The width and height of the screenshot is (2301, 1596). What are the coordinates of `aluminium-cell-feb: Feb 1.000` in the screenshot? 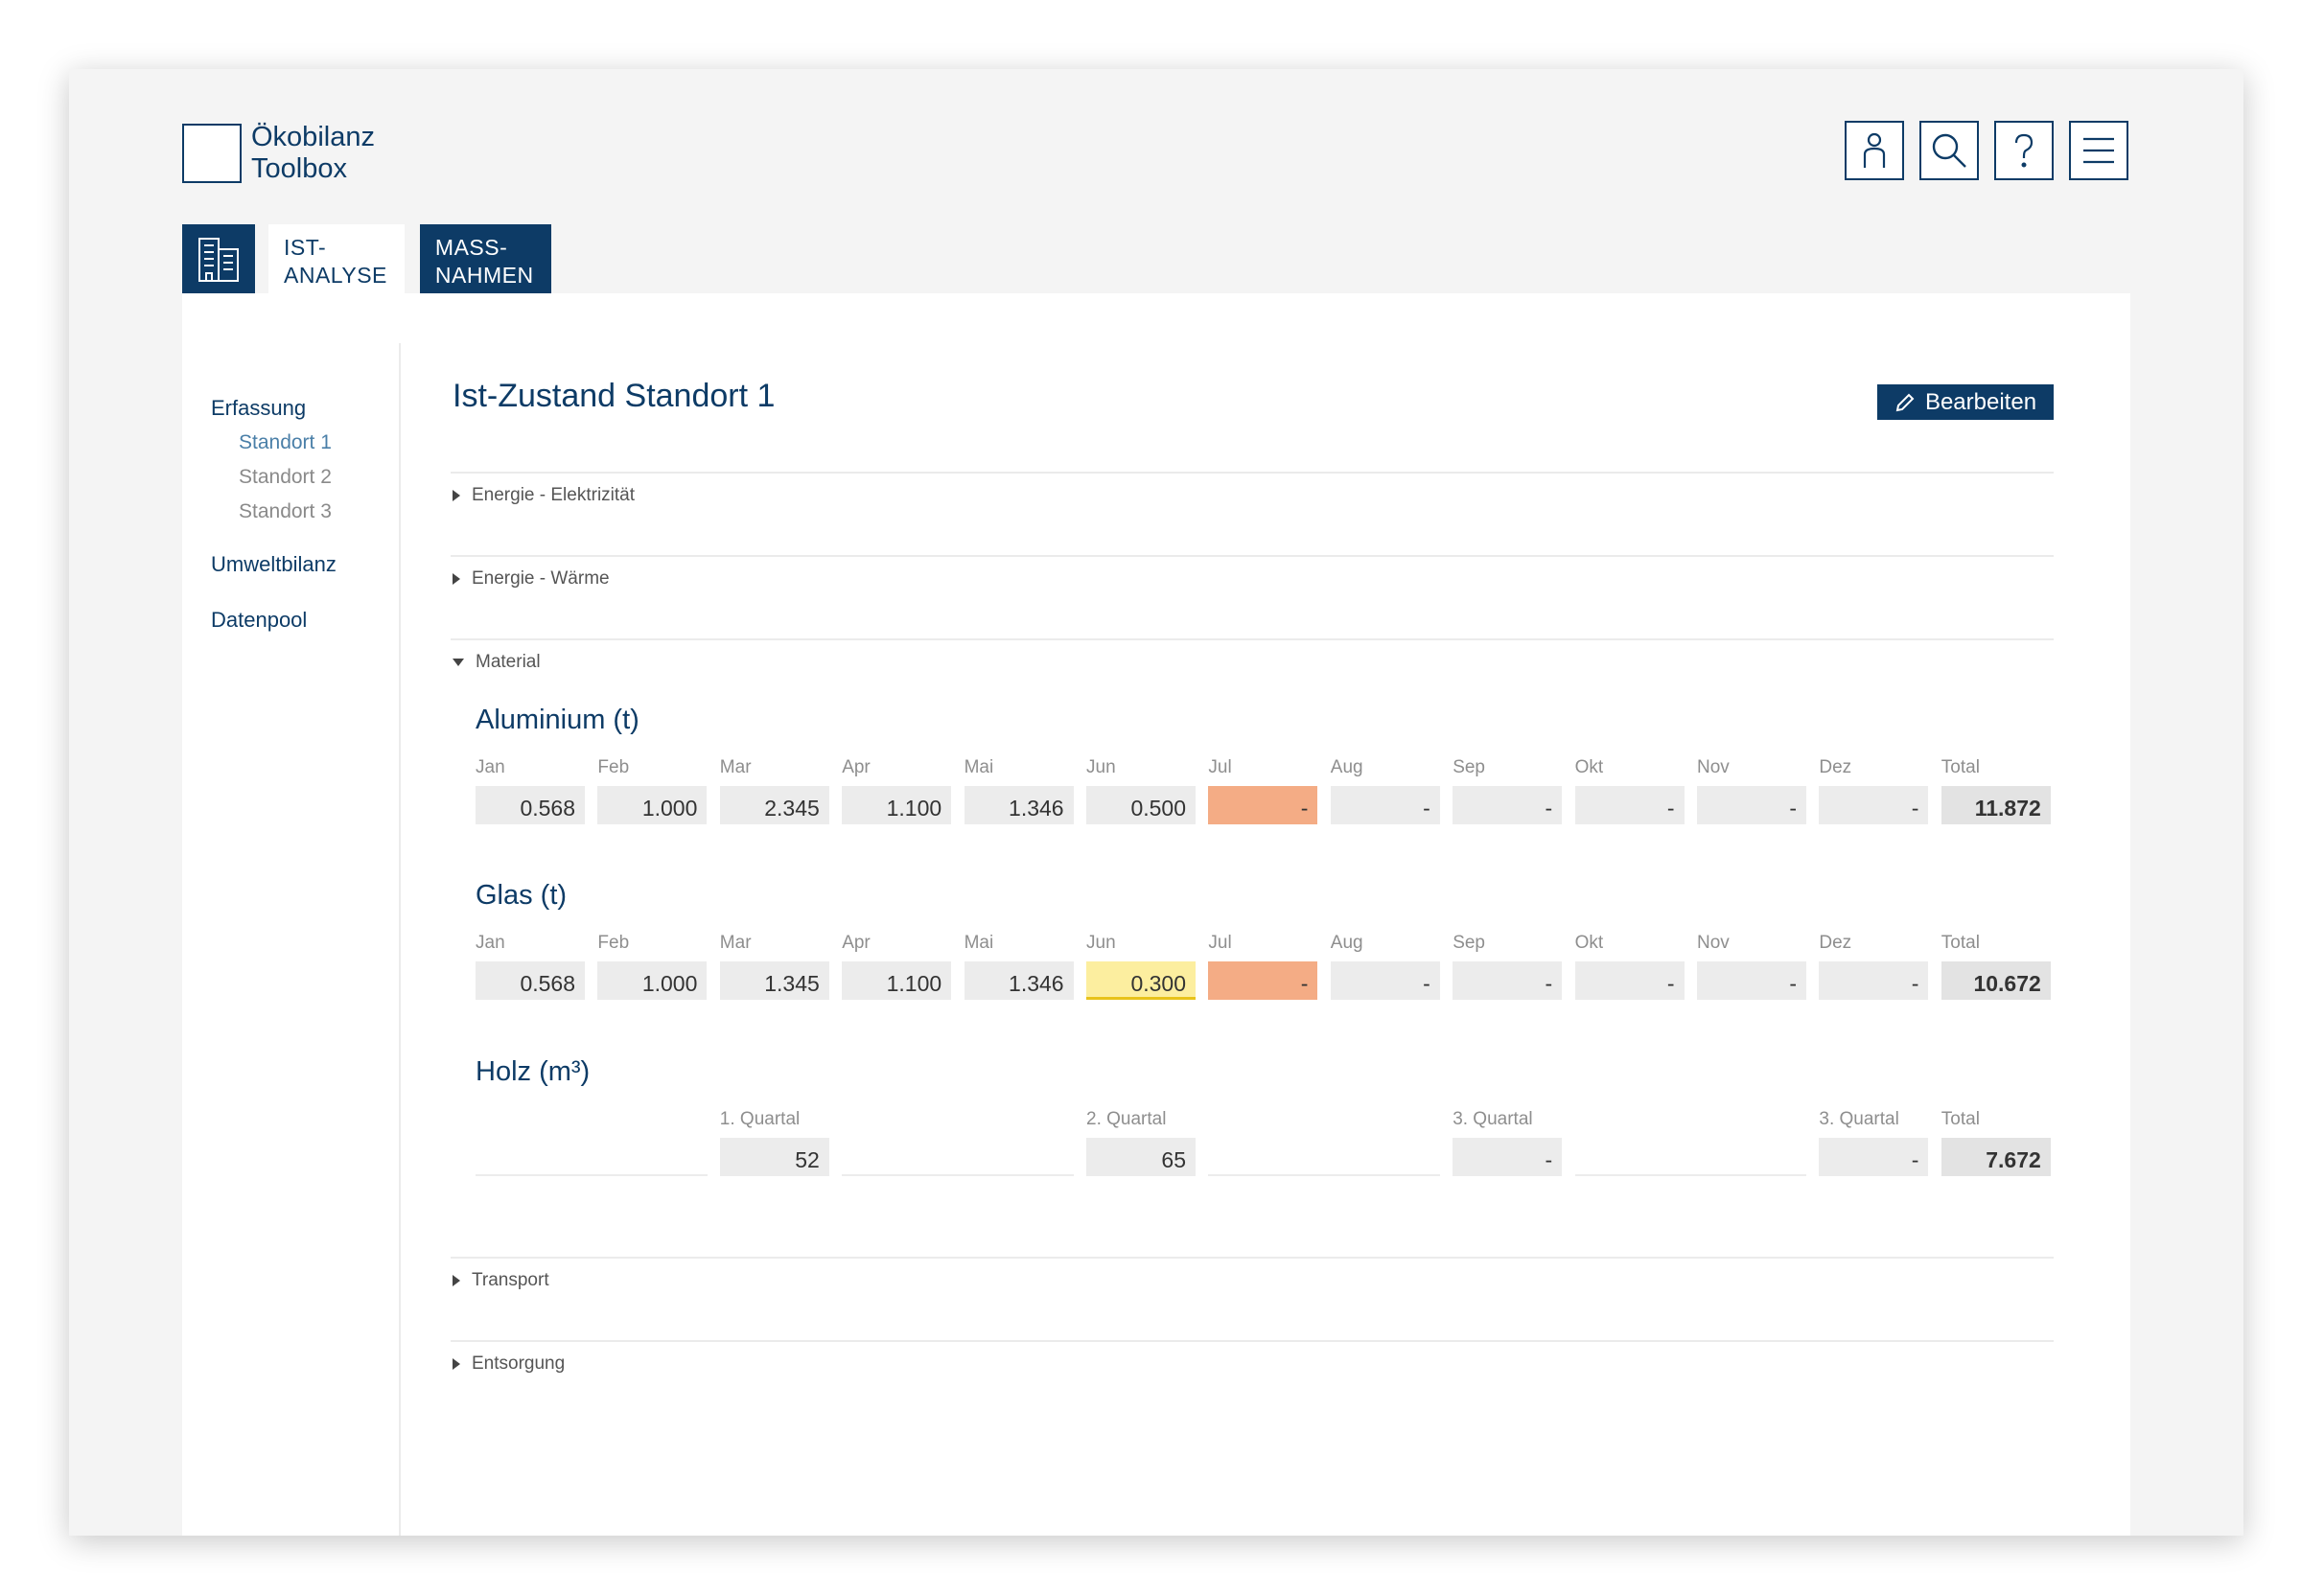 It's located at (652, 790).